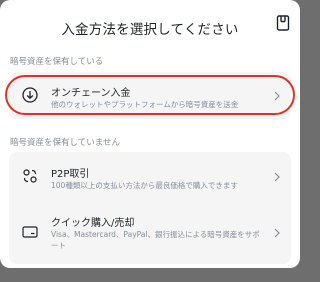  What do you see at coordinates (144, 185) in the screenshot?
I see `option-description: 100種類以上の支払い方法から最良価格で購入できます` at bounding box center [144, 185].